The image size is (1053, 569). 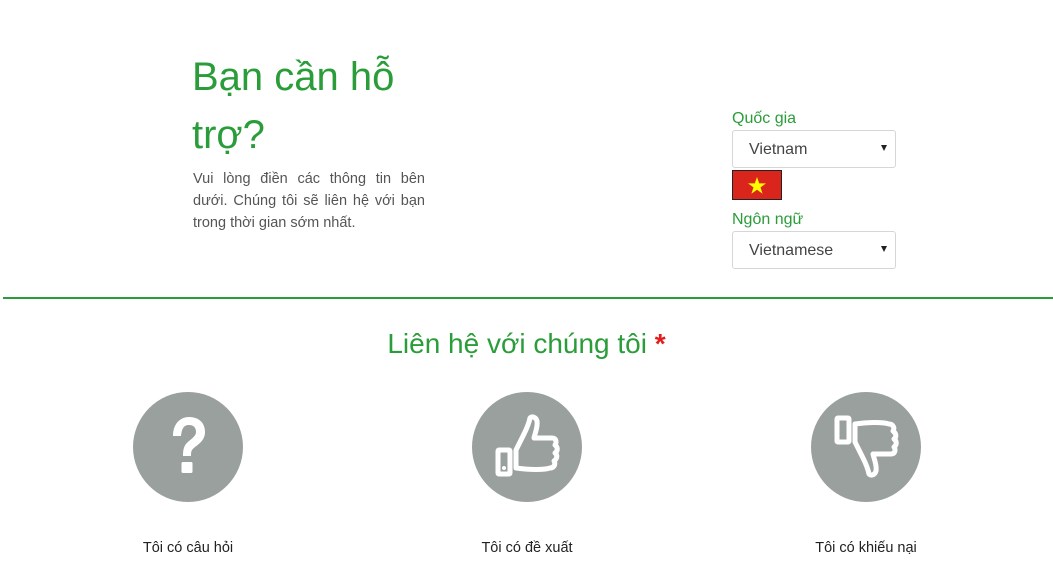 I want to click on country-select-value: Vietnam, so click(x=778, y=149).